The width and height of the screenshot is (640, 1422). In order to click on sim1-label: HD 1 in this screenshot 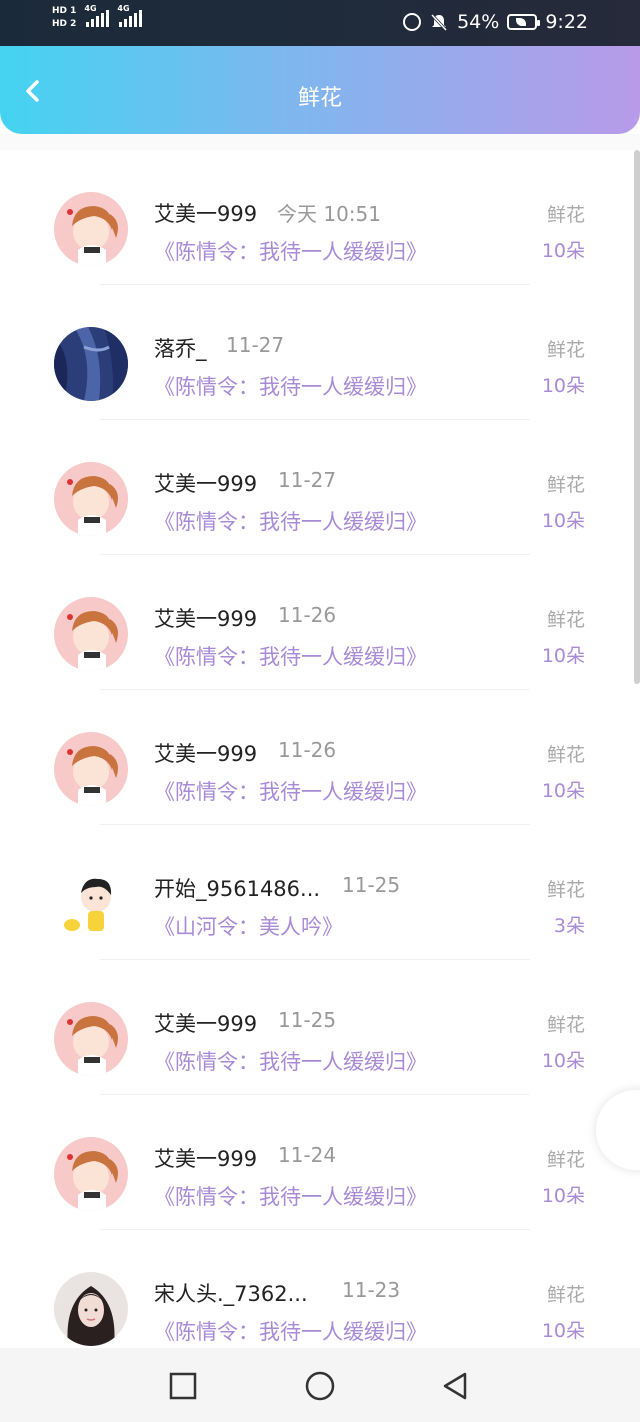, I will do `click(64, 11)`.